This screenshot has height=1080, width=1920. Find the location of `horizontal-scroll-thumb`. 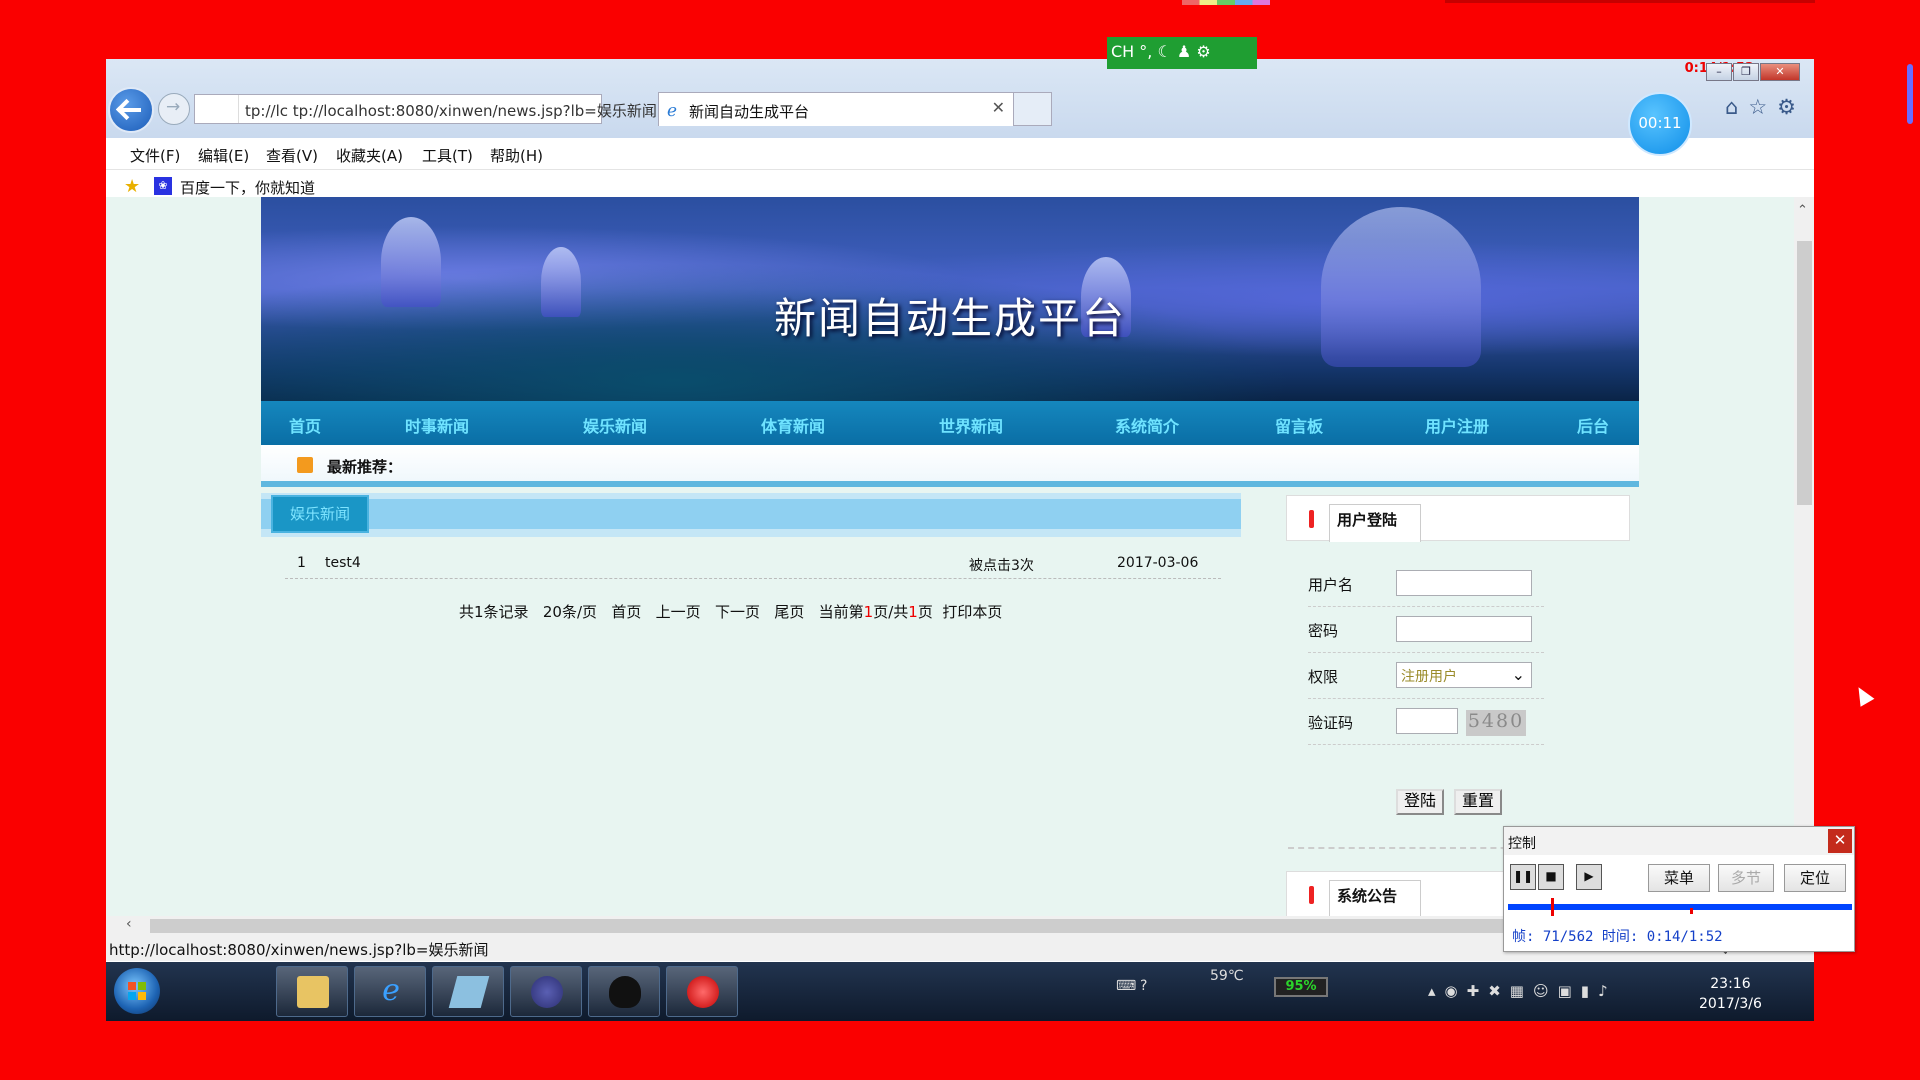

horizontal-scroll-thumb is located at coordinates (850, 926).